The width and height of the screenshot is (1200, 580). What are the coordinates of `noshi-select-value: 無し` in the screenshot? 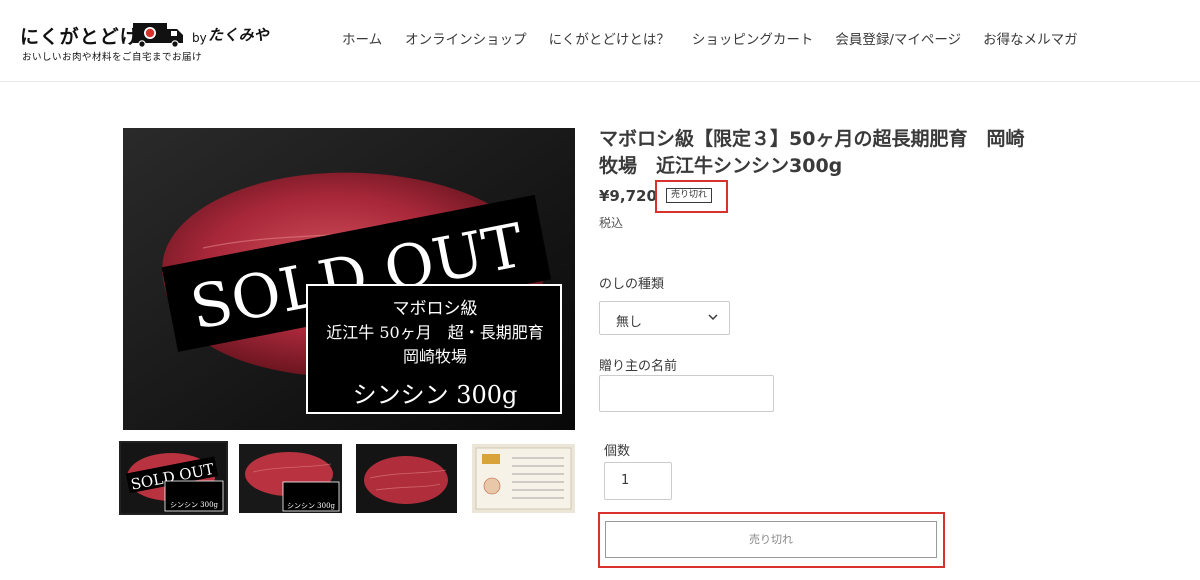 It's located at (629, 322).